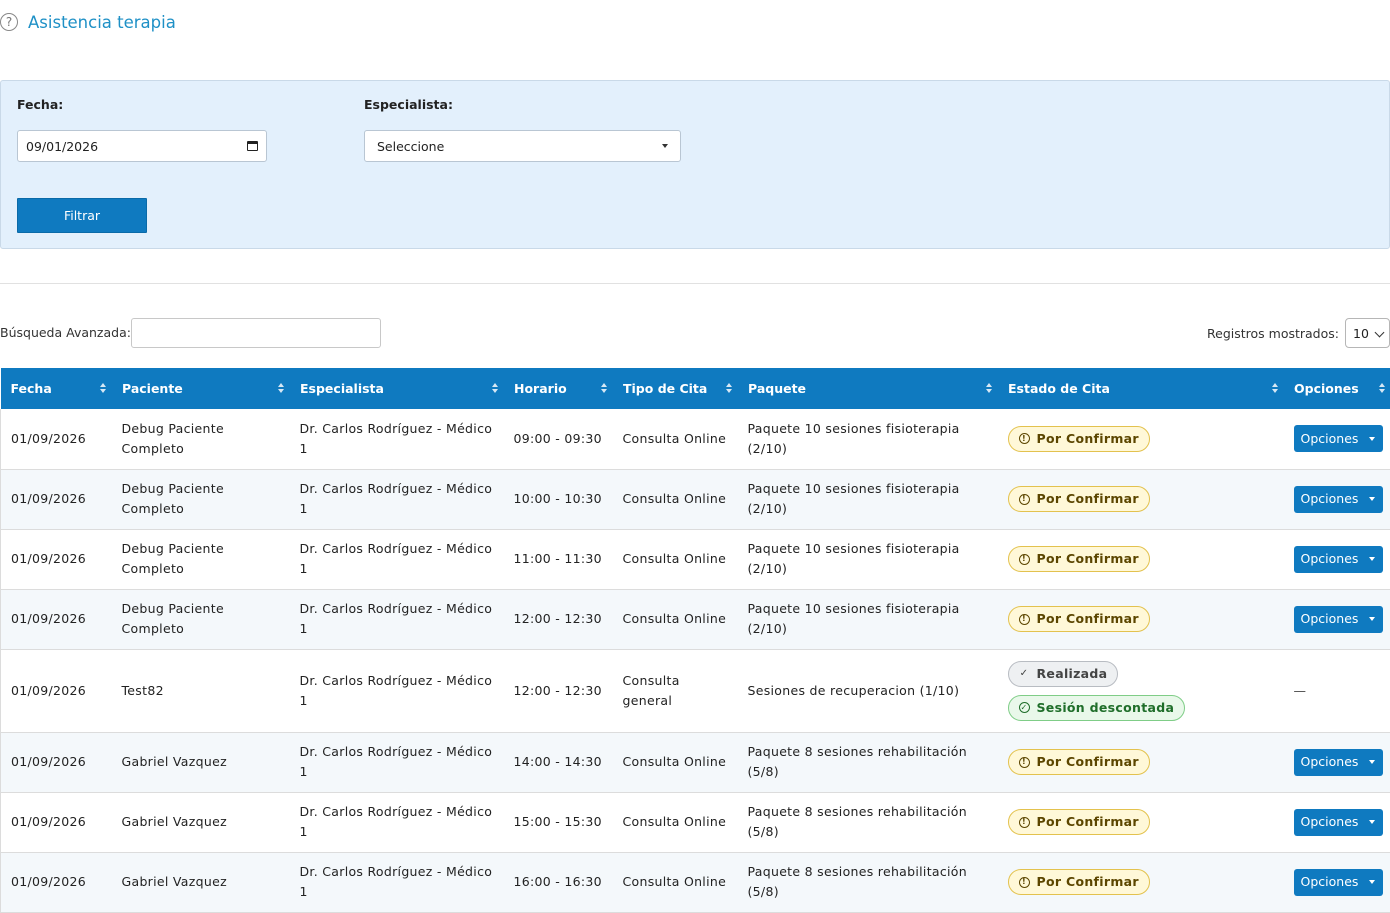 Image resolution: width=1390 pixels, height=913 pixels. What do you see at coordinates (558, 439) in the screenshot?
I see `cell-horario: 09:00 - 09:30` at bounding box center [558, 439].